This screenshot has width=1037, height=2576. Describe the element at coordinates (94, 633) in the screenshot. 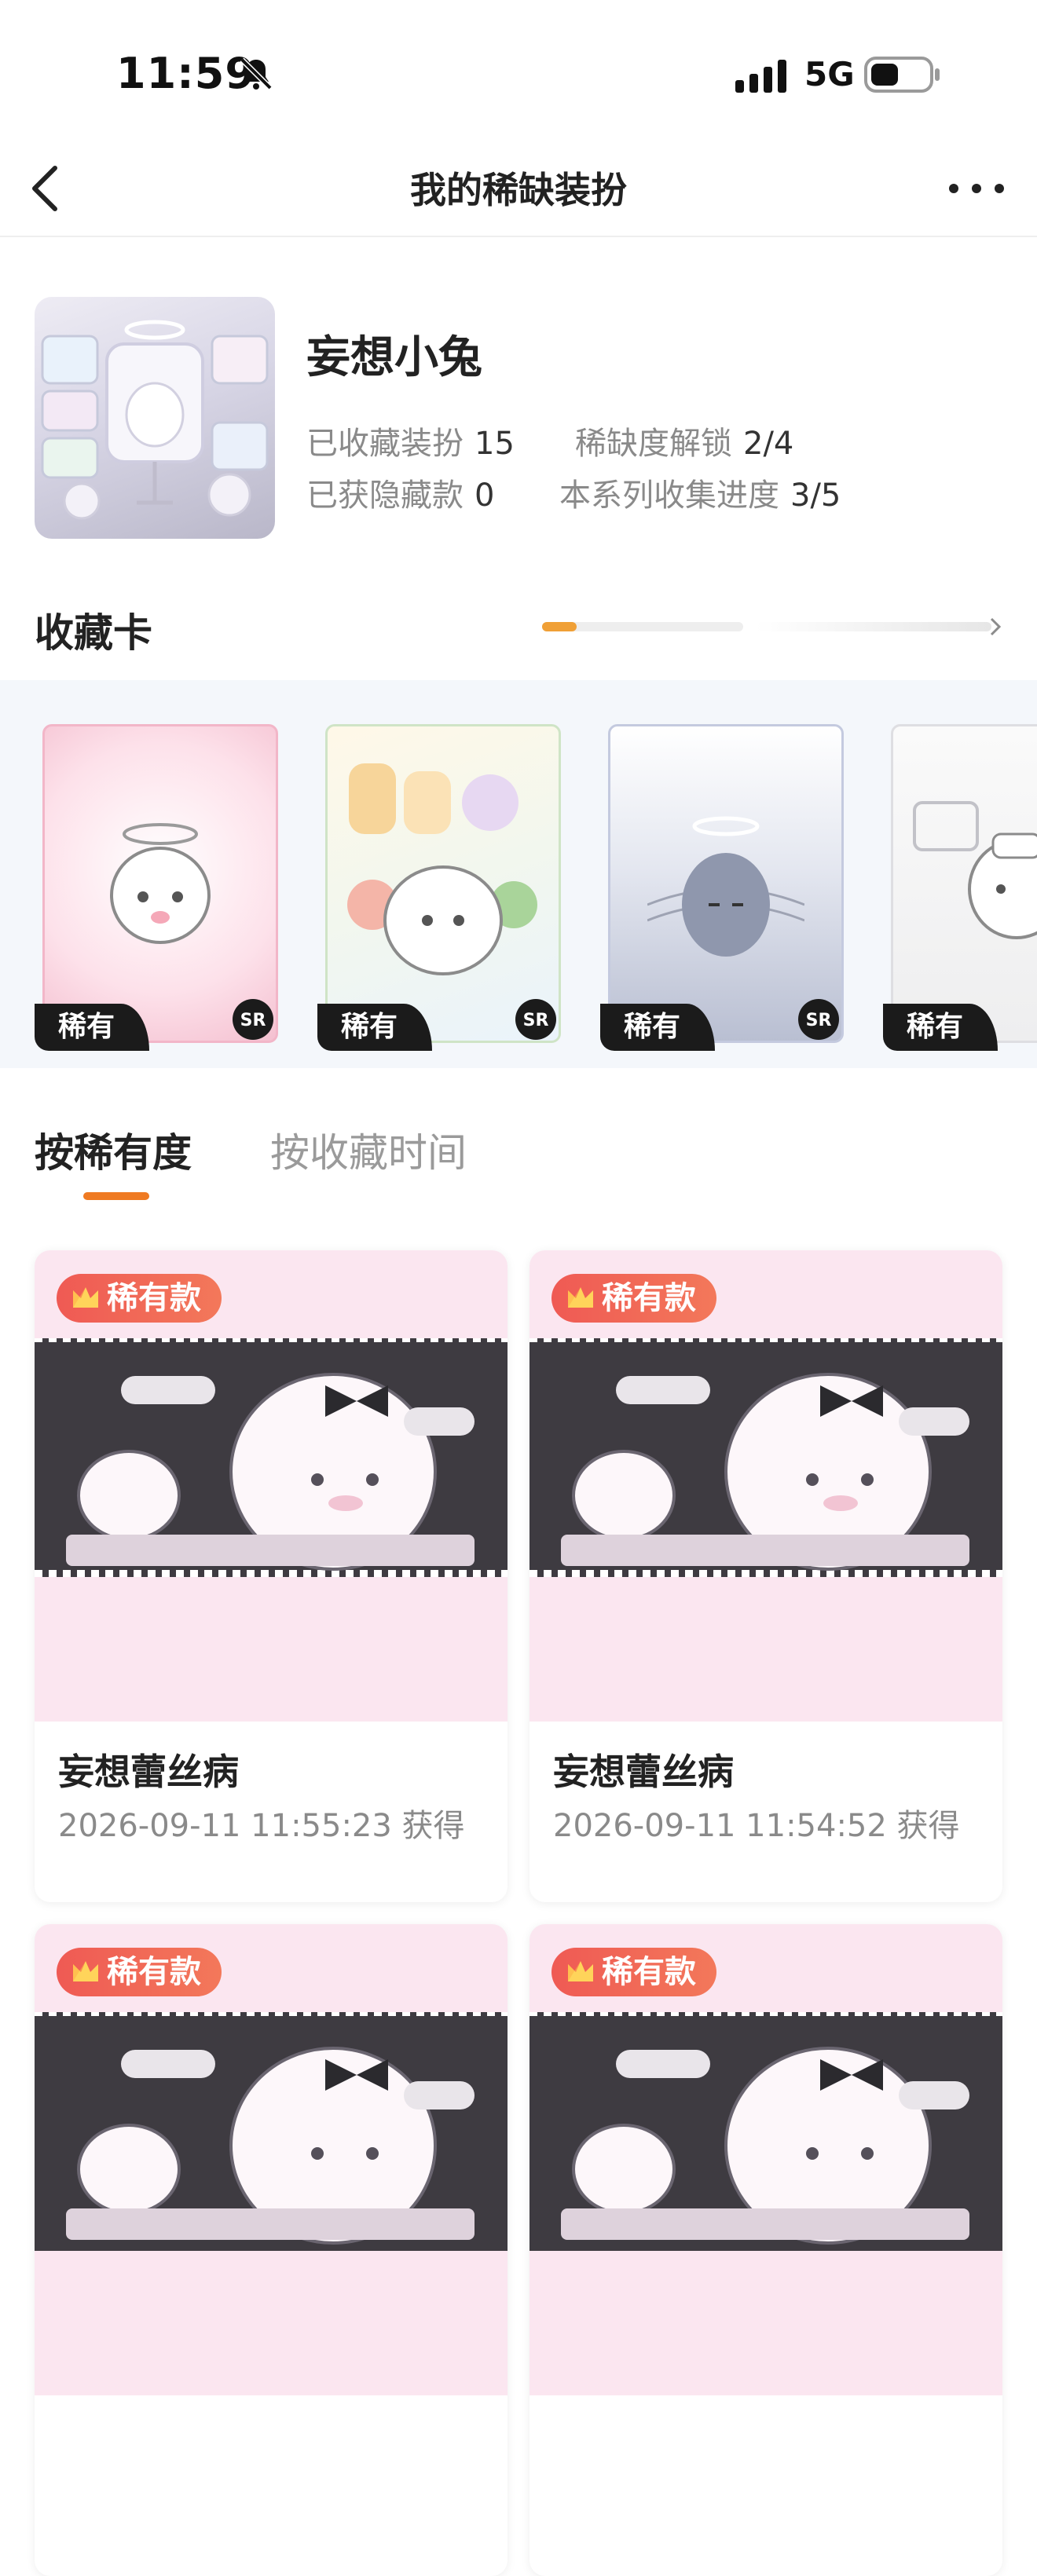

I see `cards-section-title: 收藏卡` at that location.